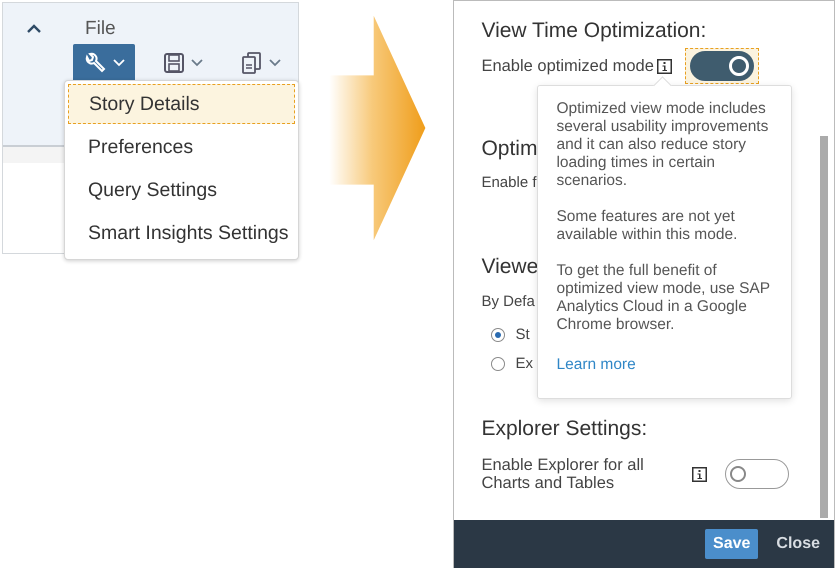 This screenshot has height=568, width=835. Describe the element at coordinates (252, 63) in the screenshot. I see `copy-icon` at that location.